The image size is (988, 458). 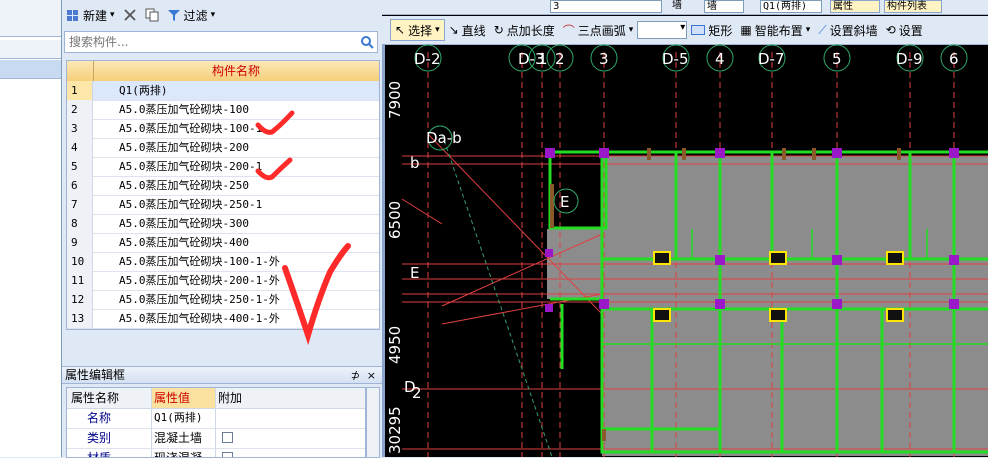 What do you see at coordinates (173, 15) in the screenshot?
I see `filter-icon` at bounding box center [173, 15].